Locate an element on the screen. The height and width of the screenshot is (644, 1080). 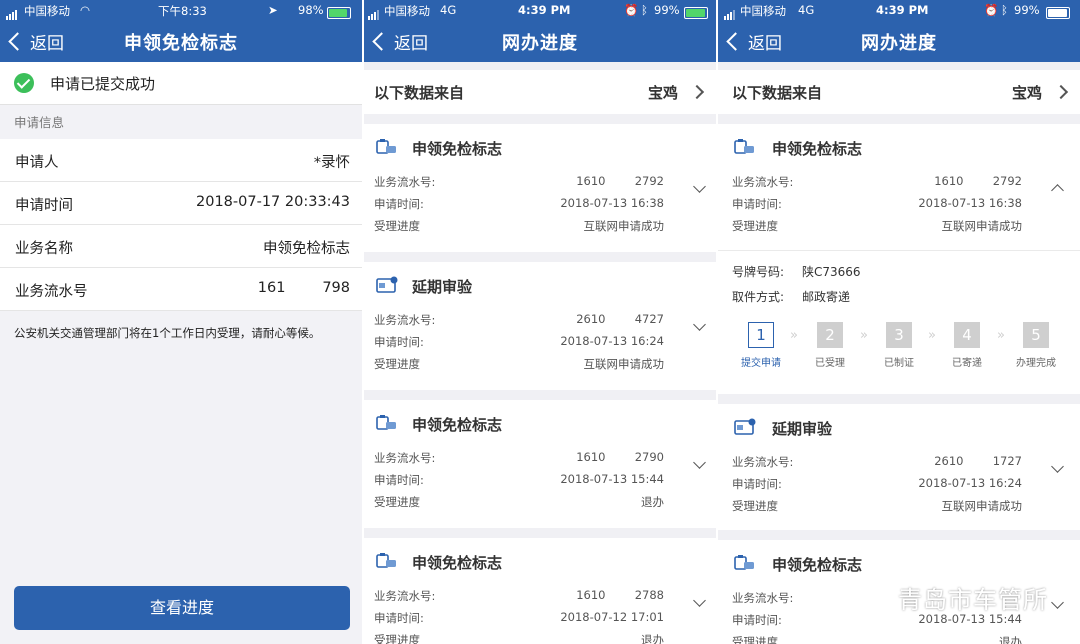
view-progress-button: 查看进度 is located at coordinates (182, 608).